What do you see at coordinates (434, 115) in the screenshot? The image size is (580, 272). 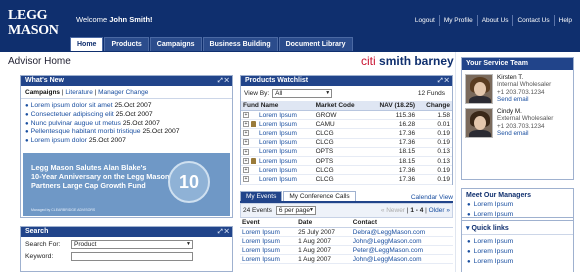 I see `change-value: 1.58` at bounding box center [434, 115].